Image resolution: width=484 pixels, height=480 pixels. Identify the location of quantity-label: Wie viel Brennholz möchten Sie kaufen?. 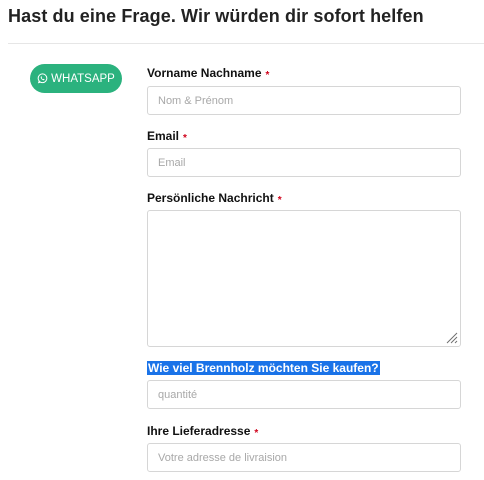
(263, 368).